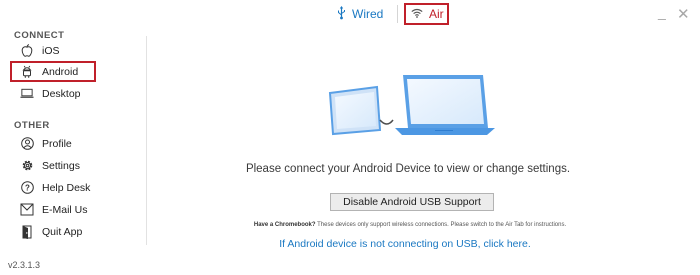  I want to click on close-icon: ✕, so click(683, 14).